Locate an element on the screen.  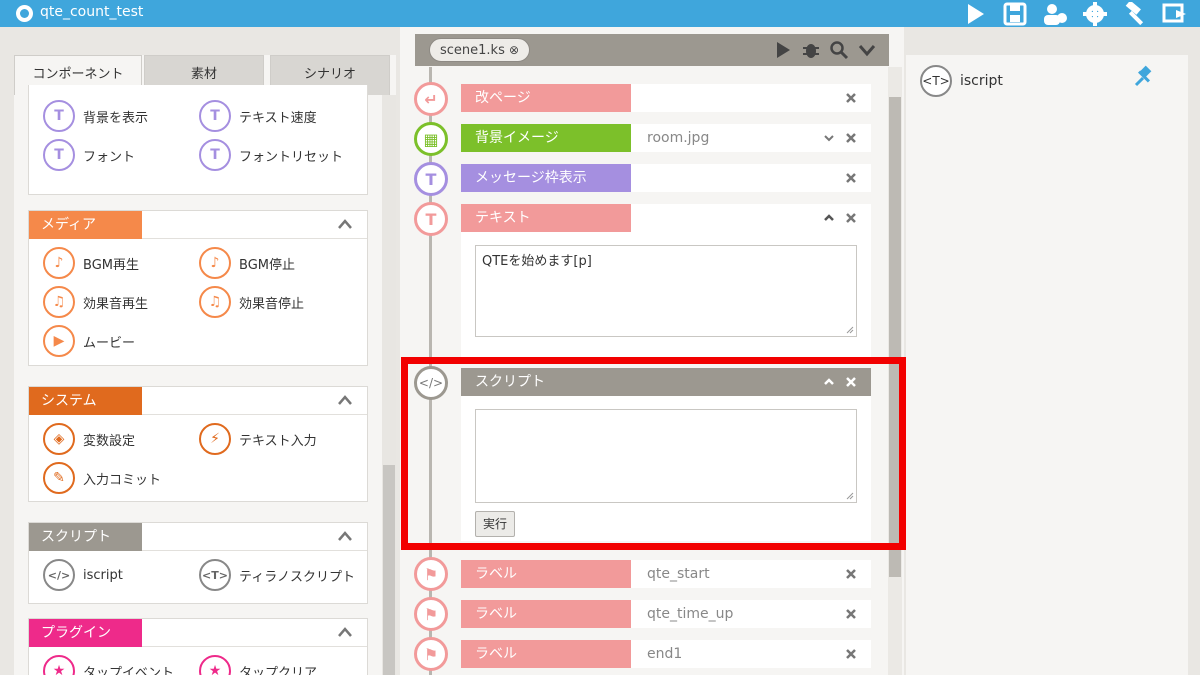
group-system-header: システム is located at coordinates (198, 401).